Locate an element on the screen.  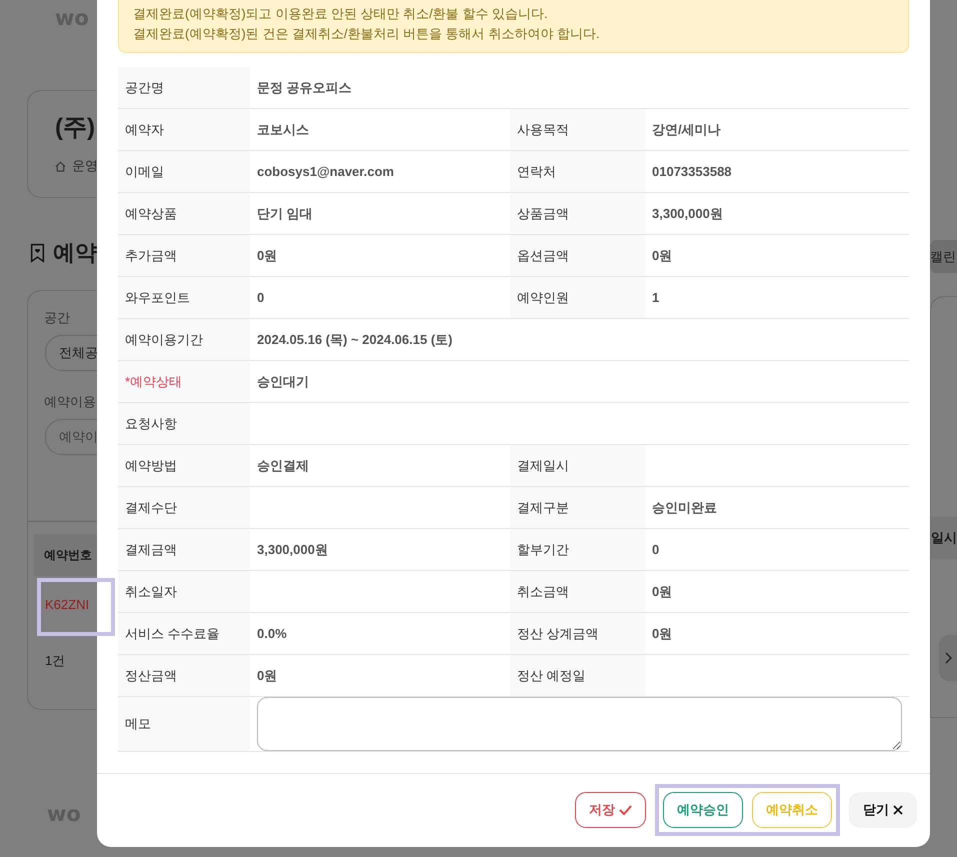
field-label: 와우포인트 is located at coordinates (184, 297).